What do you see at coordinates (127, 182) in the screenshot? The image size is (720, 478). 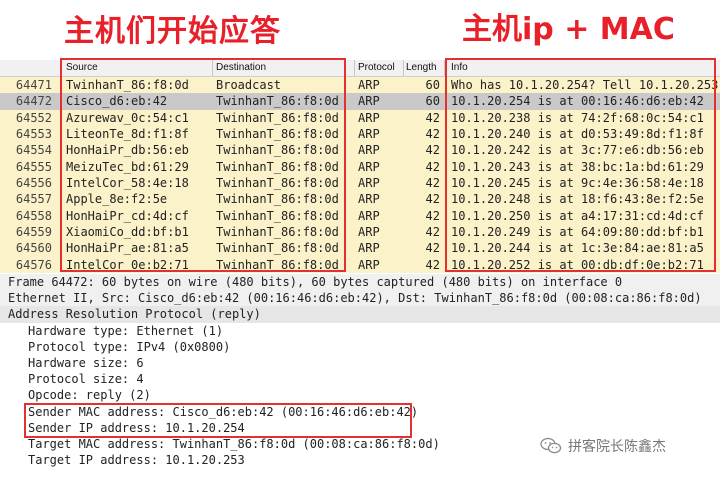 I see `packet-source: IntelCor_58:4e:18` at bounding box center [127, 182].